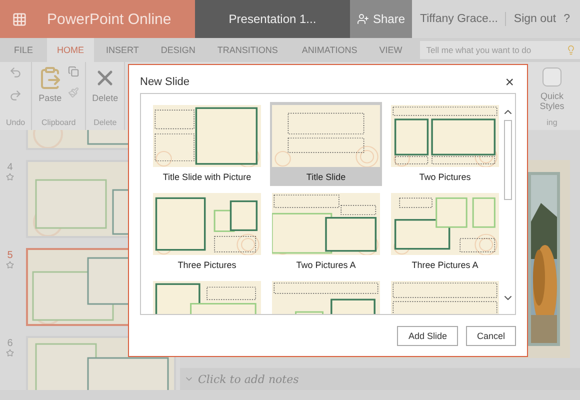  What do you see at coordinates (492, 50) in the screenshot?
I see `search-field: Tell me what you want to do` at bounding box center [492, 50].